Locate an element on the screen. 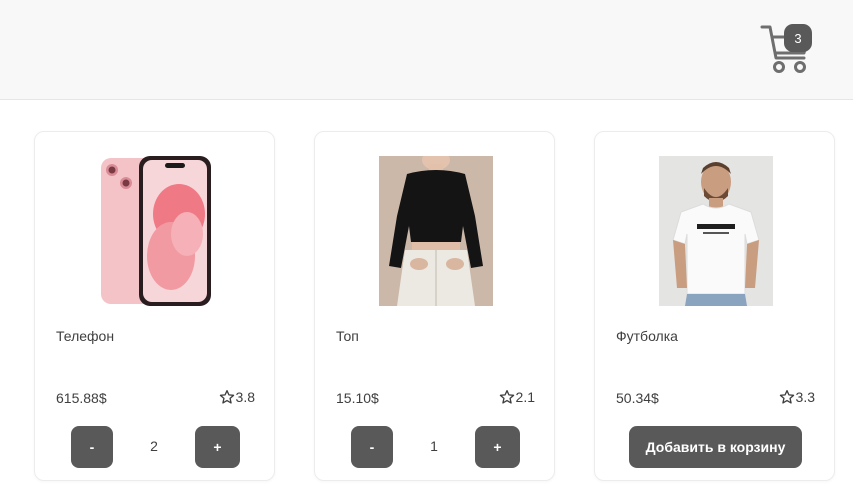 Image resolution: width=853 pixels, height=494 pixels. rating-value: 3.3 is located at coordinates (805, 397).